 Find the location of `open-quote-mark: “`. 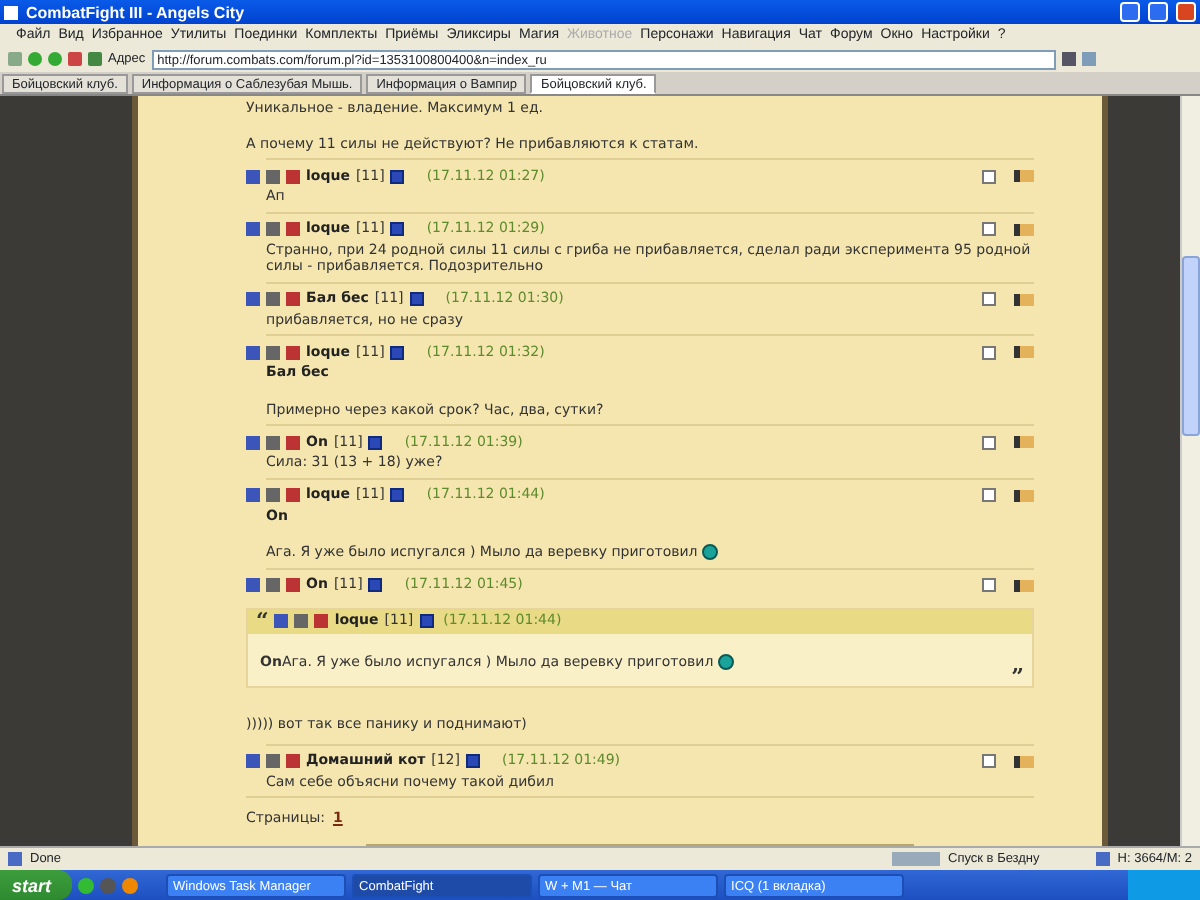

open-quote-mark: “ is located at coordinates (262, 621).